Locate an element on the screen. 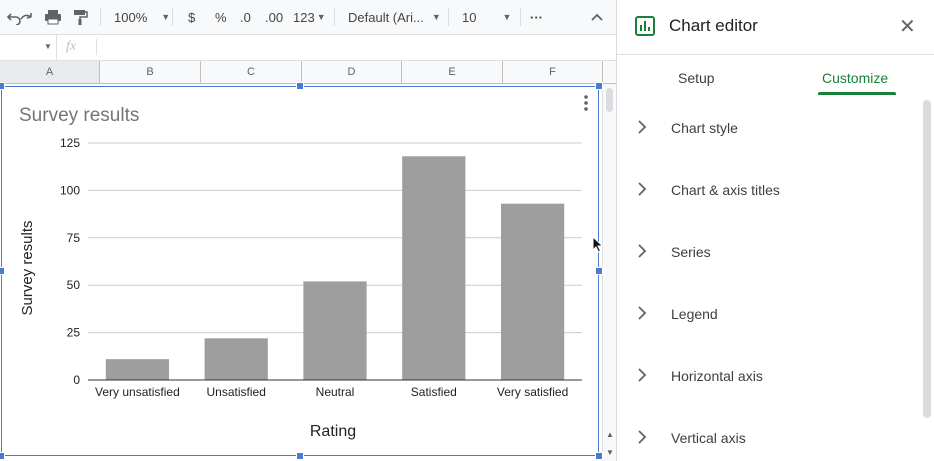 The width and height of the screenshot is (934, 461). column-header-e: E is located at coordinates (452, 72).